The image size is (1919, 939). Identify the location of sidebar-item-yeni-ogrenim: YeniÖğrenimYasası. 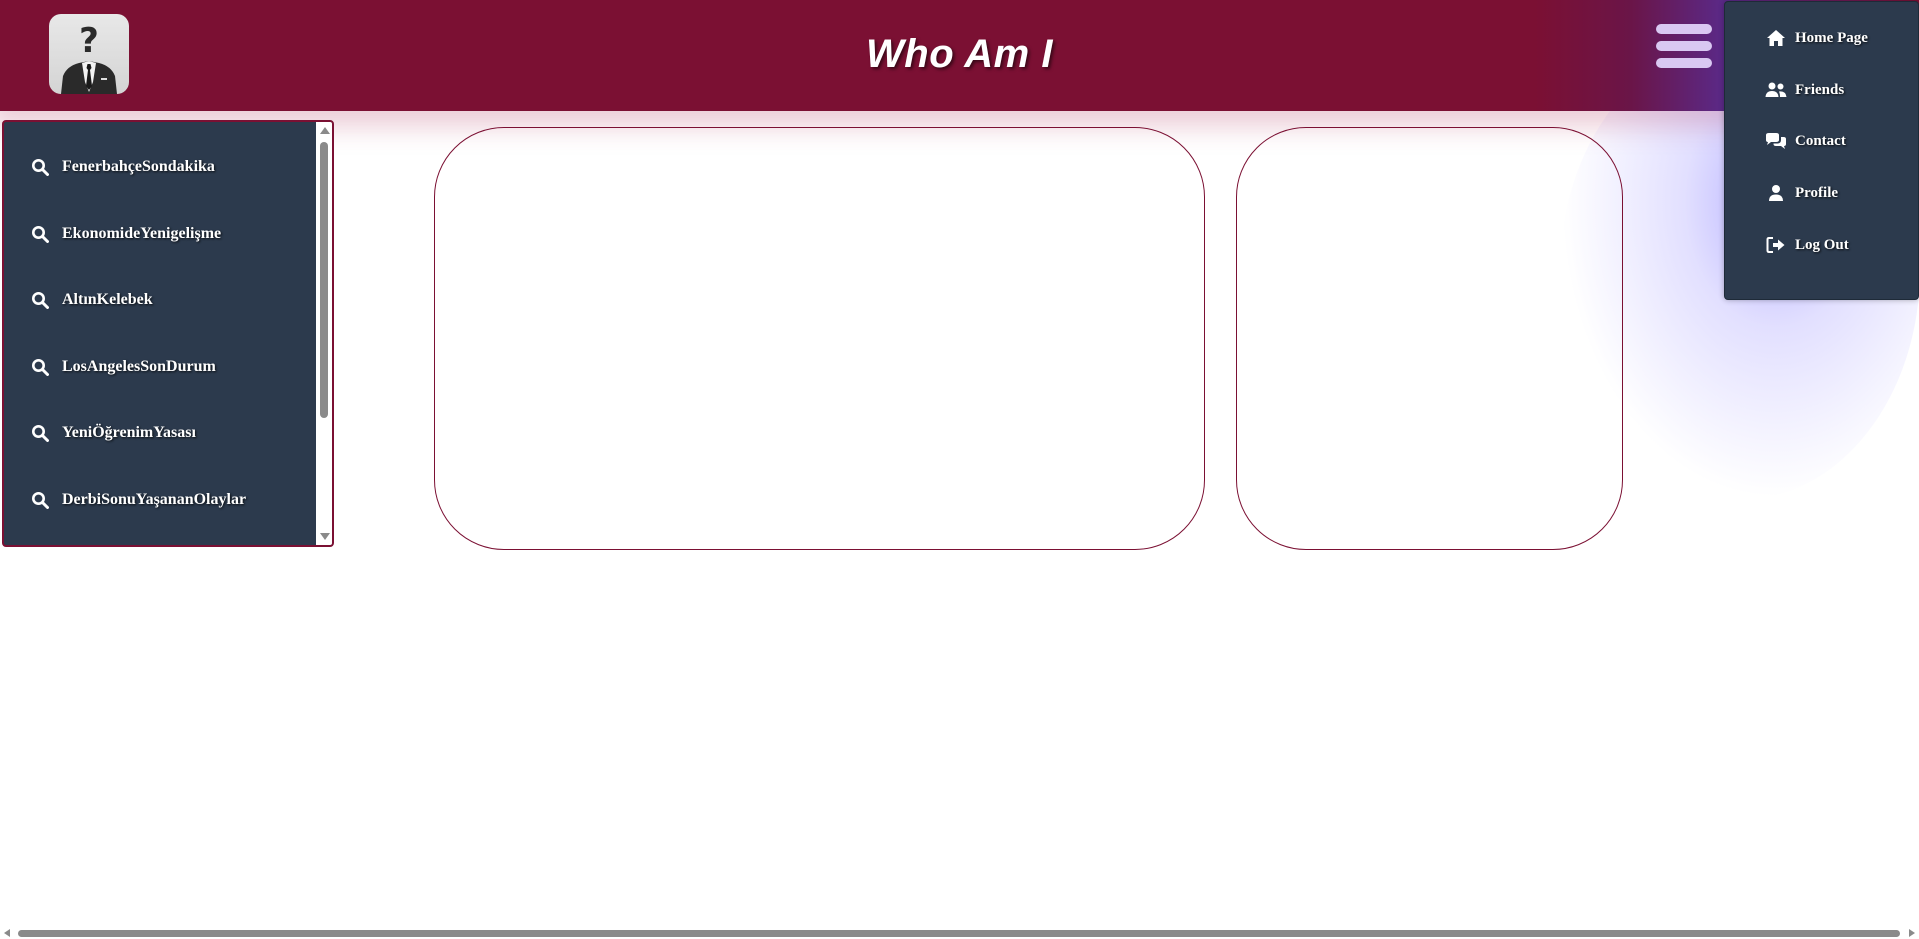
(113, 433).